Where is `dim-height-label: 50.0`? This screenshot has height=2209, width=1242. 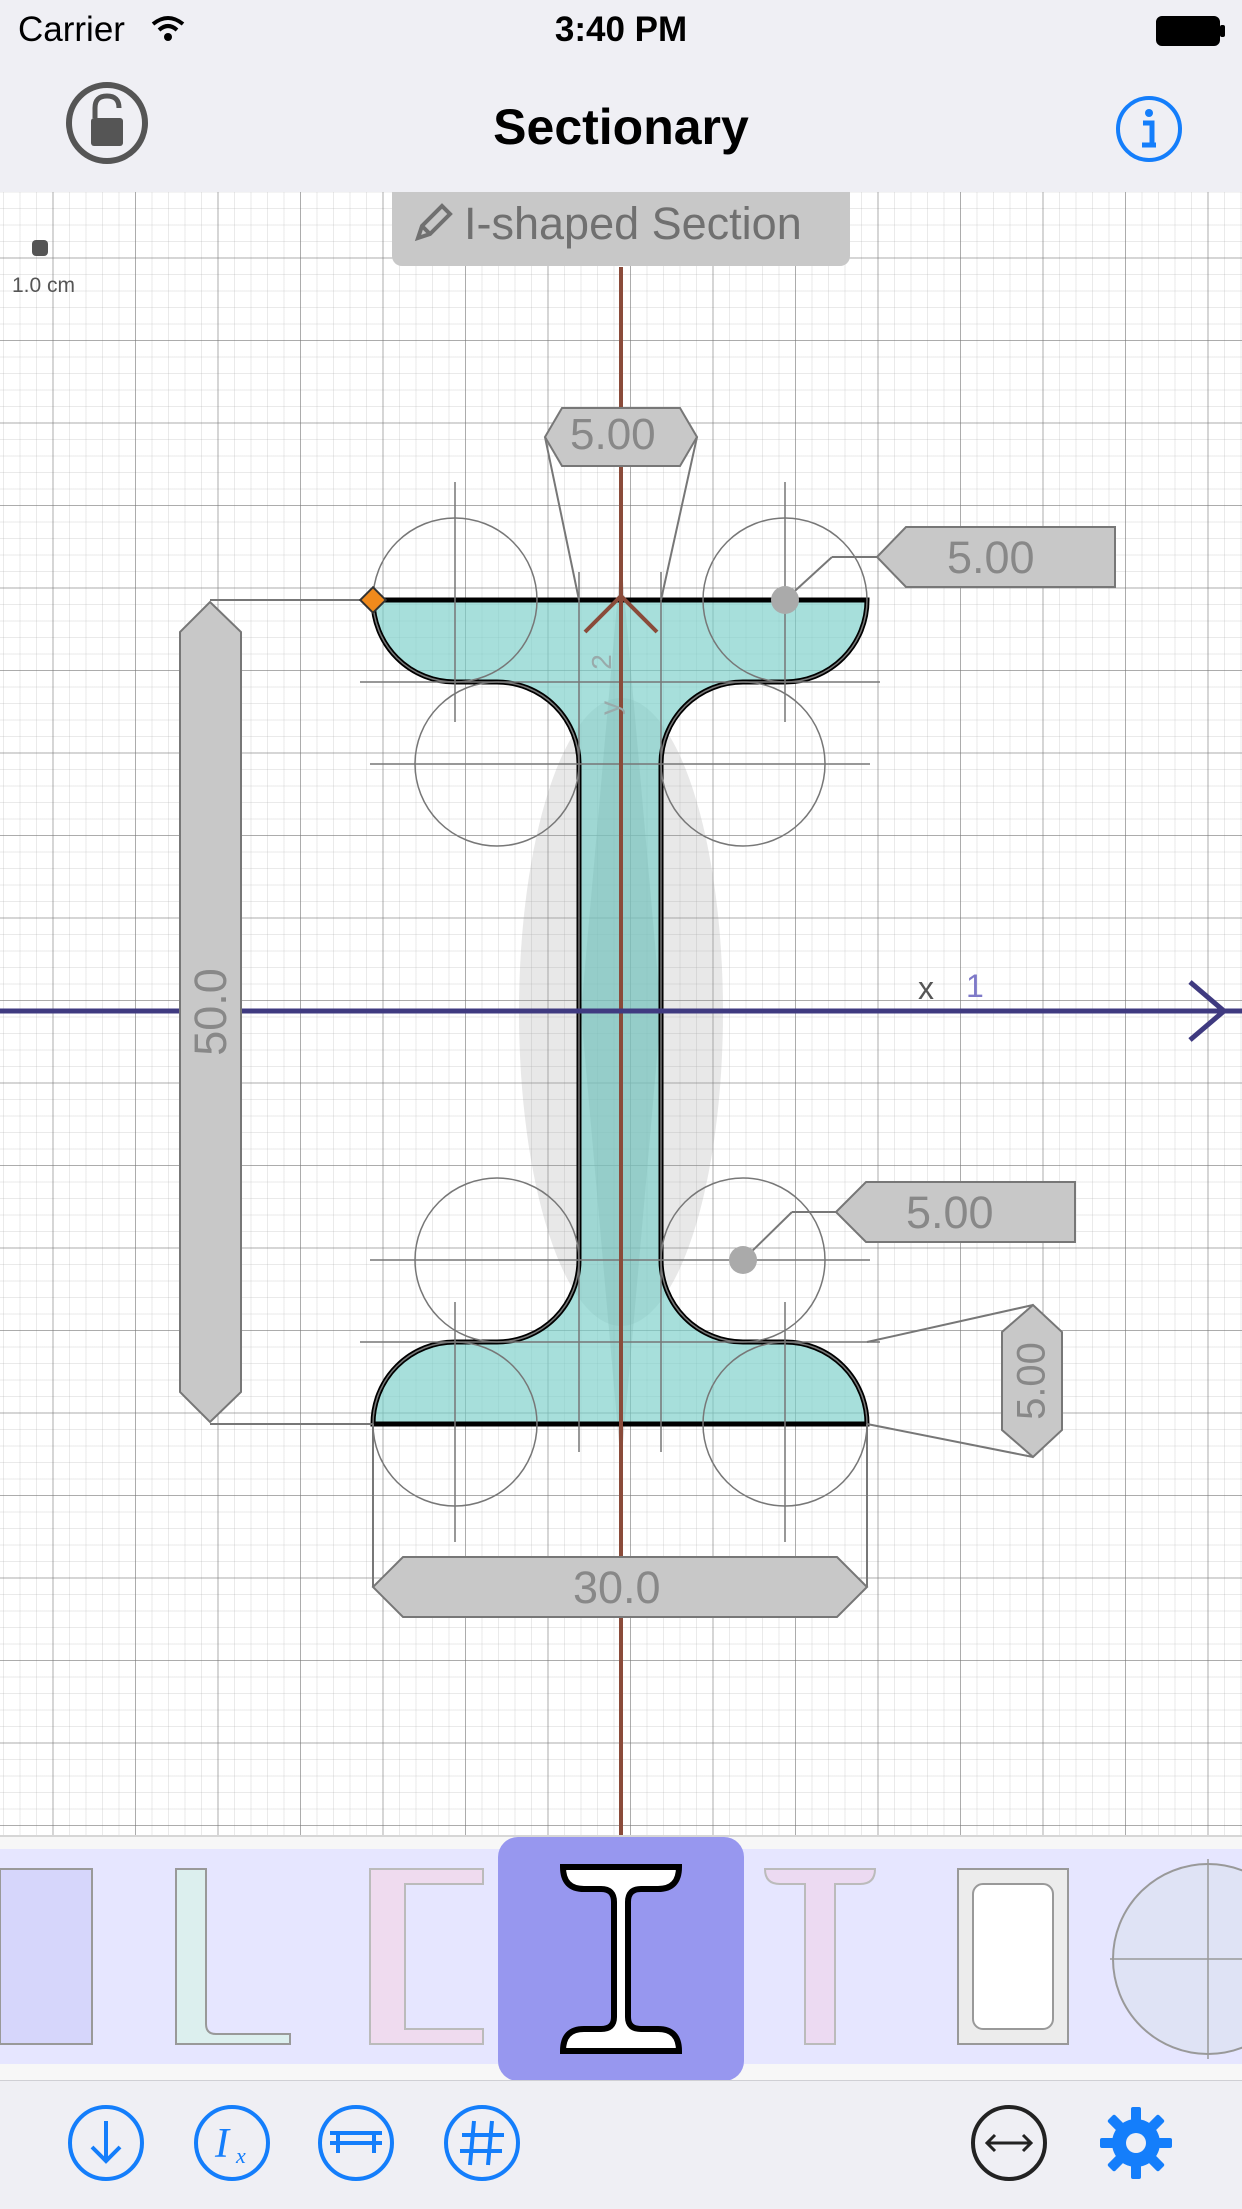
dim-height-label: 50.0 is located at coordinates (211, 1012).